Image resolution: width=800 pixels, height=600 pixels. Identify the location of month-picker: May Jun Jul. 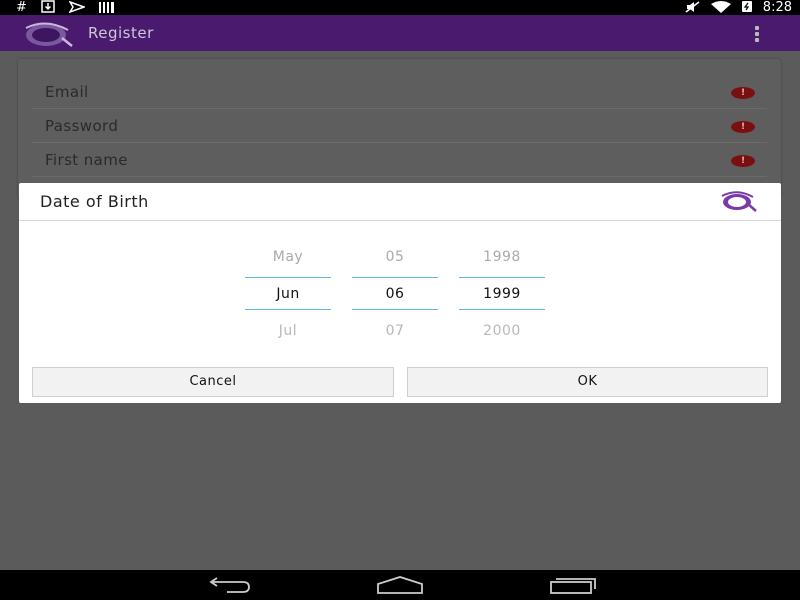
(288, 291).